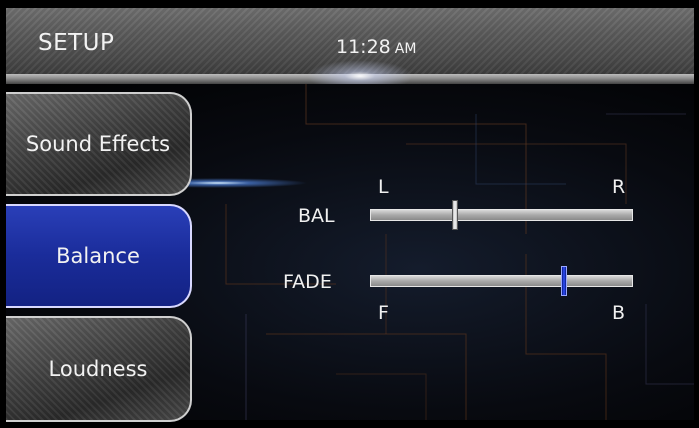  I want to click on menu-item-label: Sound Effects, so click(98, 144).